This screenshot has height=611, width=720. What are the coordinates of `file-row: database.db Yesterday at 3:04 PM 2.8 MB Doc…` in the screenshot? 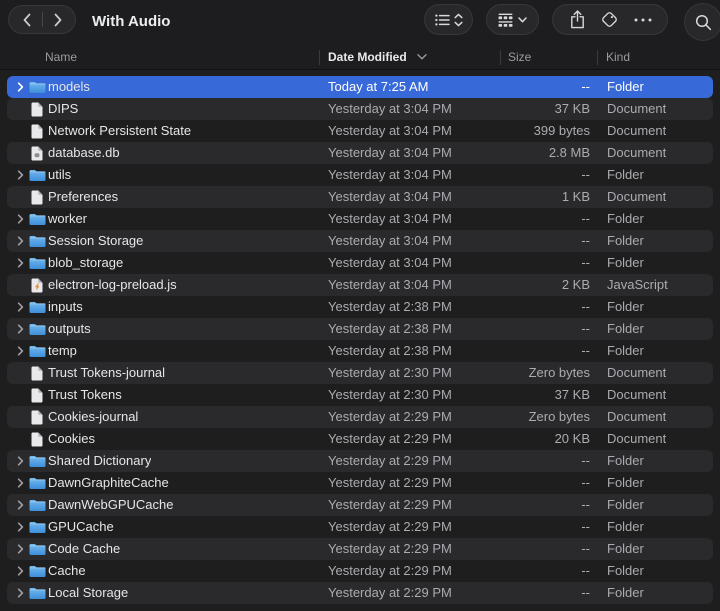 It's located at (360, 153).